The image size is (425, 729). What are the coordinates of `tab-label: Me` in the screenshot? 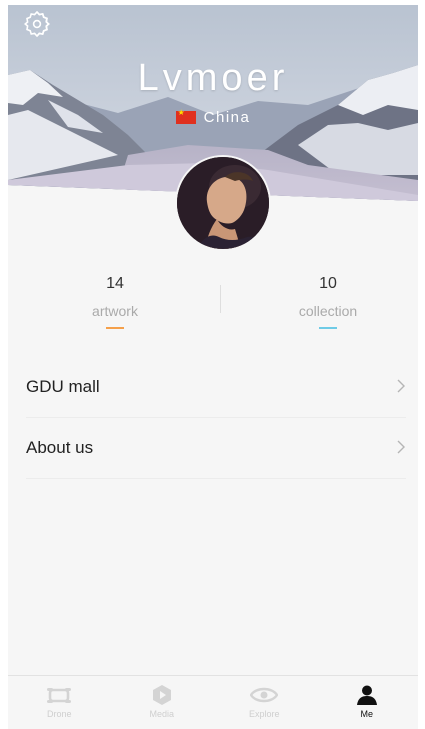 It's located at (366, 714).